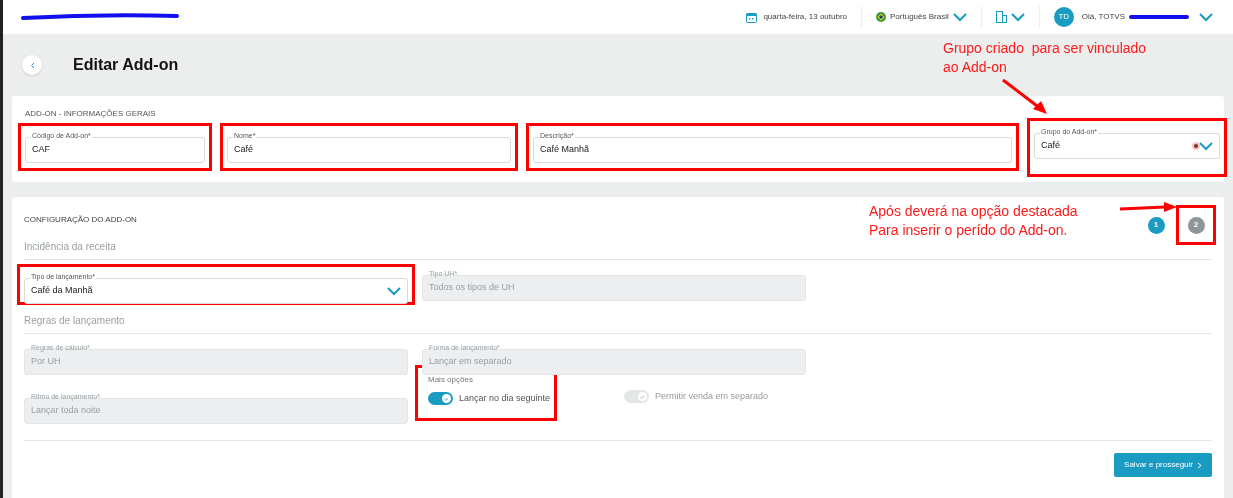 Image resolution: width=1233 pixels, height=498 pixels. What do you see at coordinates (1025, 97) in the screenshot?
I see `arrow` at bounding box center [1025, 97].